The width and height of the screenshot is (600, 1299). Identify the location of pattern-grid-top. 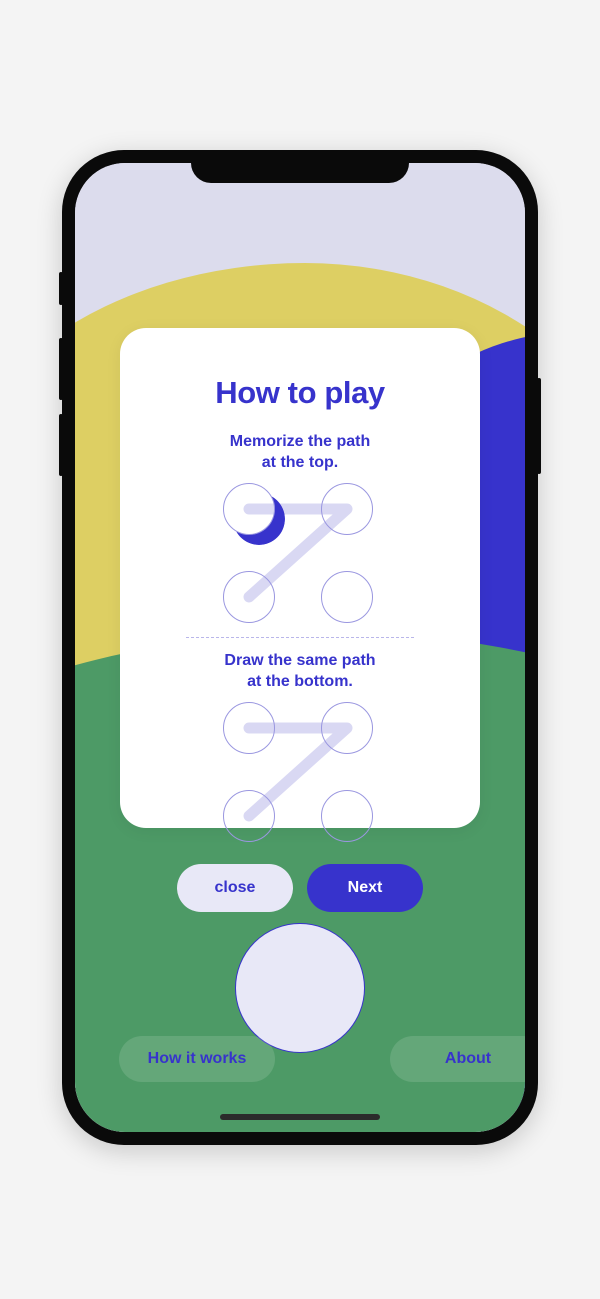
(300, 553).